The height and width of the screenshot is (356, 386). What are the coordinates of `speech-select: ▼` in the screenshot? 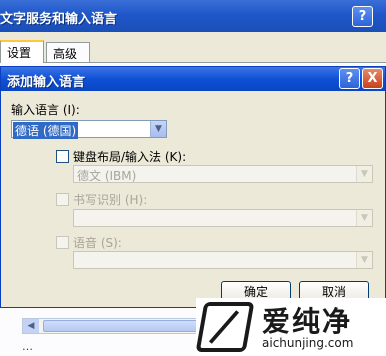 It's located at (223, 260).